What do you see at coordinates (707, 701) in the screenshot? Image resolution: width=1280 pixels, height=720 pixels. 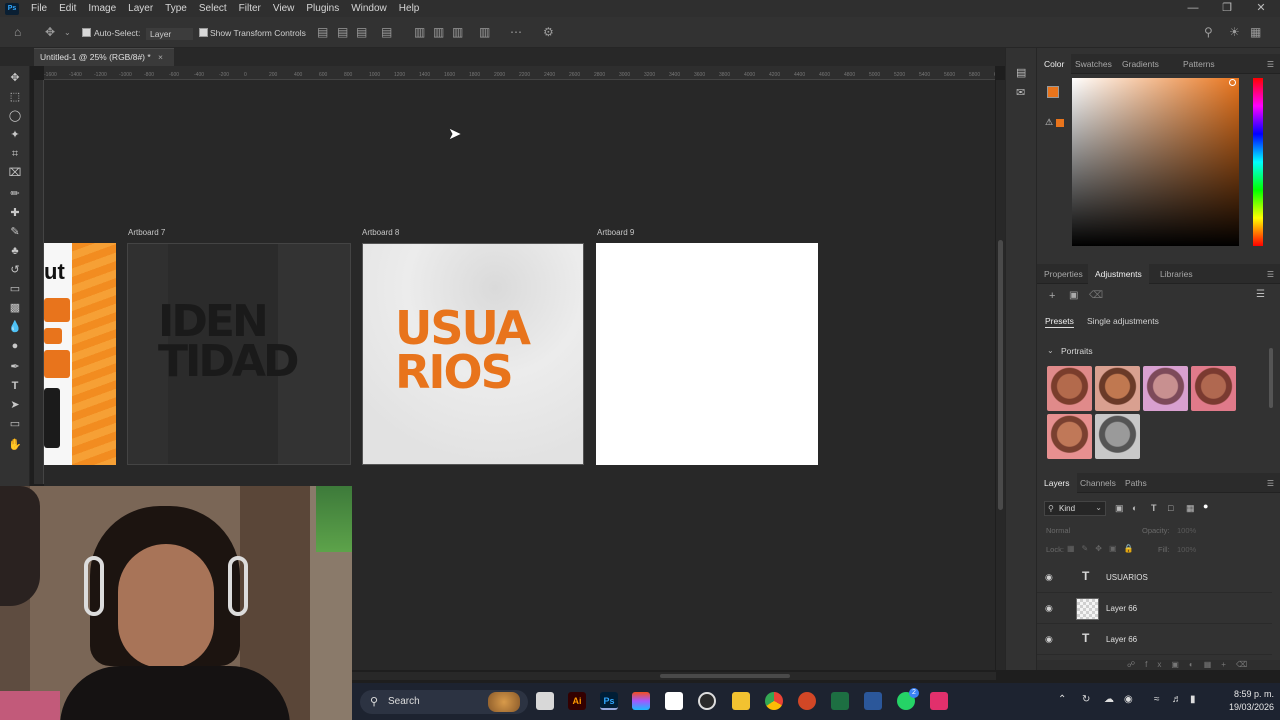 I see `chatgpt-icon` at bounding box center [707, 701].